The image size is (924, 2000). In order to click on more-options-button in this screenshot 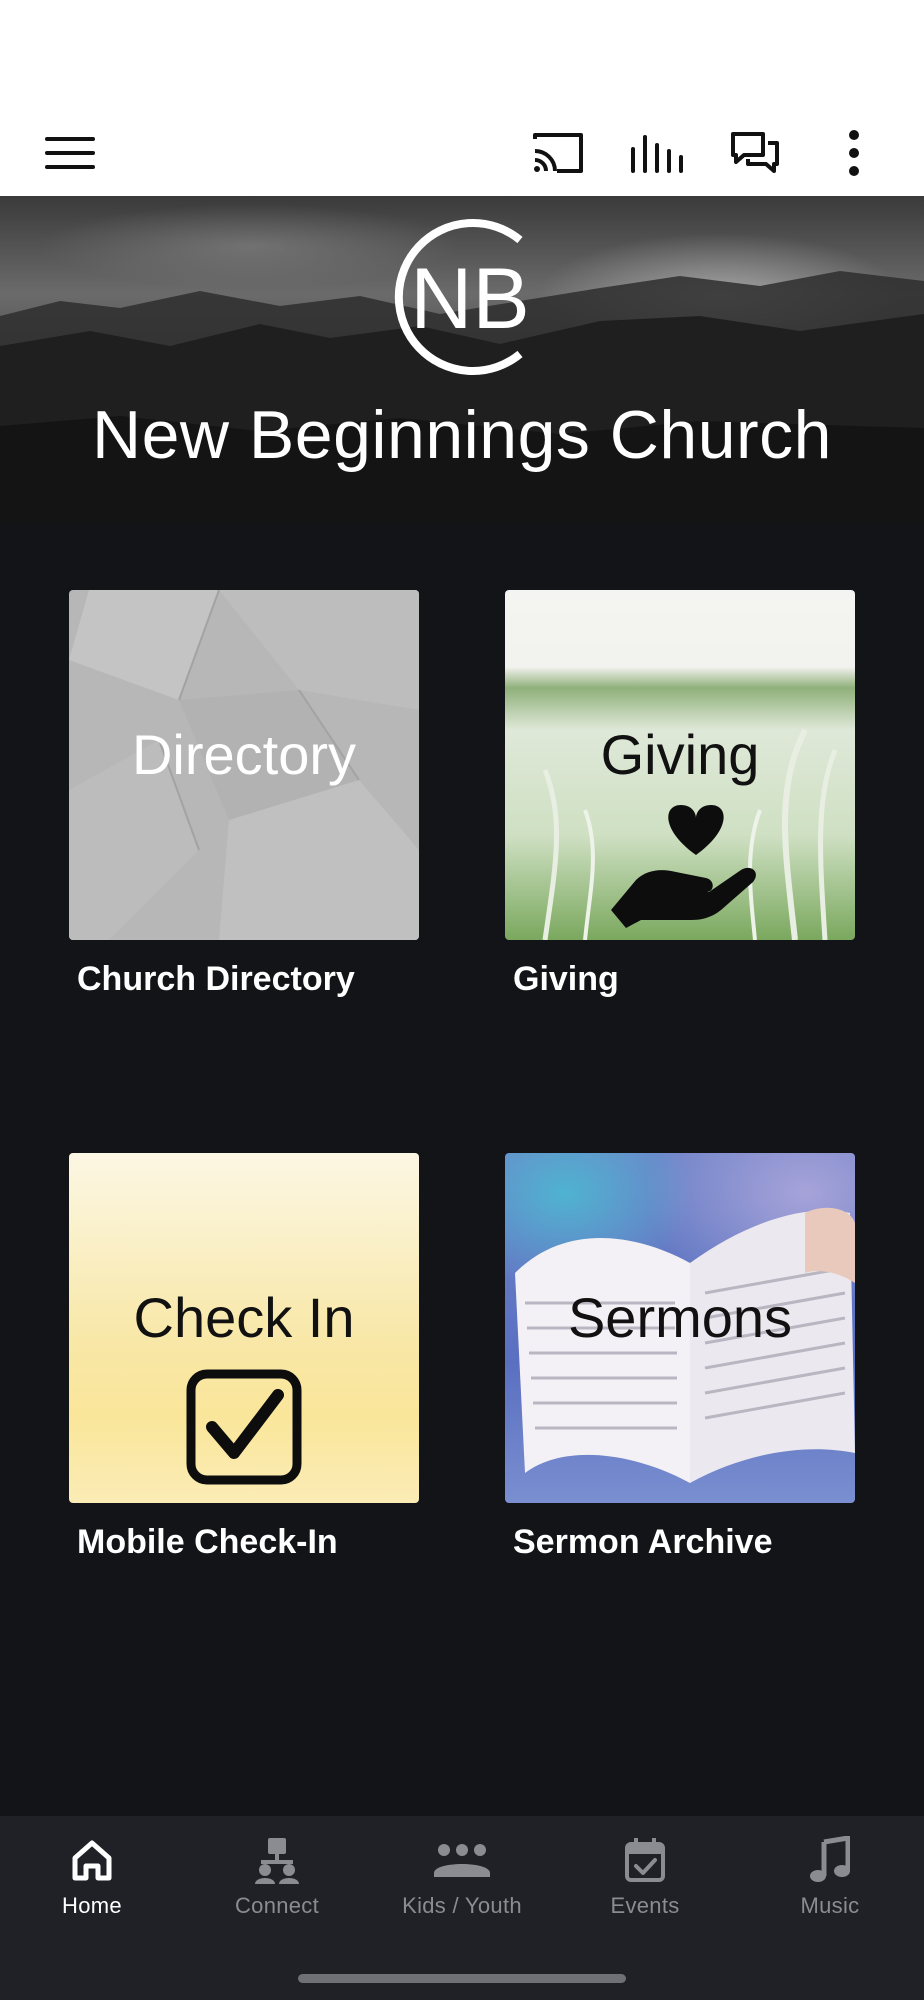, I will do `click(854, 153)`.